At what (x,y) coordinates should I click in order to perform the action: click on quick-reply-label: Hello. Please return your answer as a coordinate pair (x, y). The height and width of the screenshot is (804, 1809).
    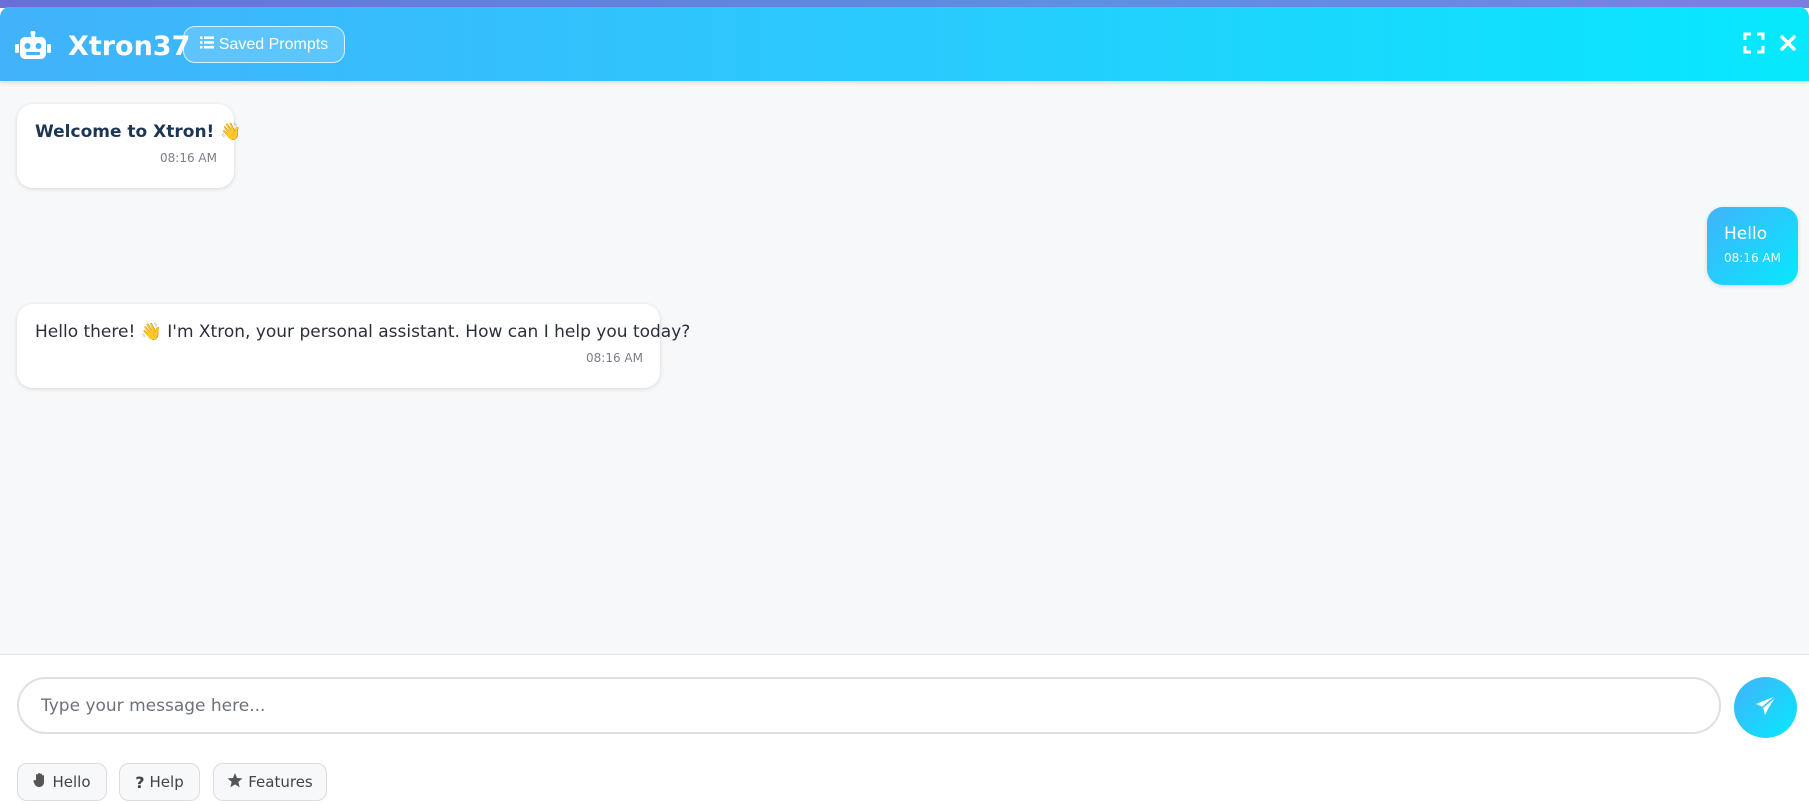
    Looking at the image, I should click on (71, 782).